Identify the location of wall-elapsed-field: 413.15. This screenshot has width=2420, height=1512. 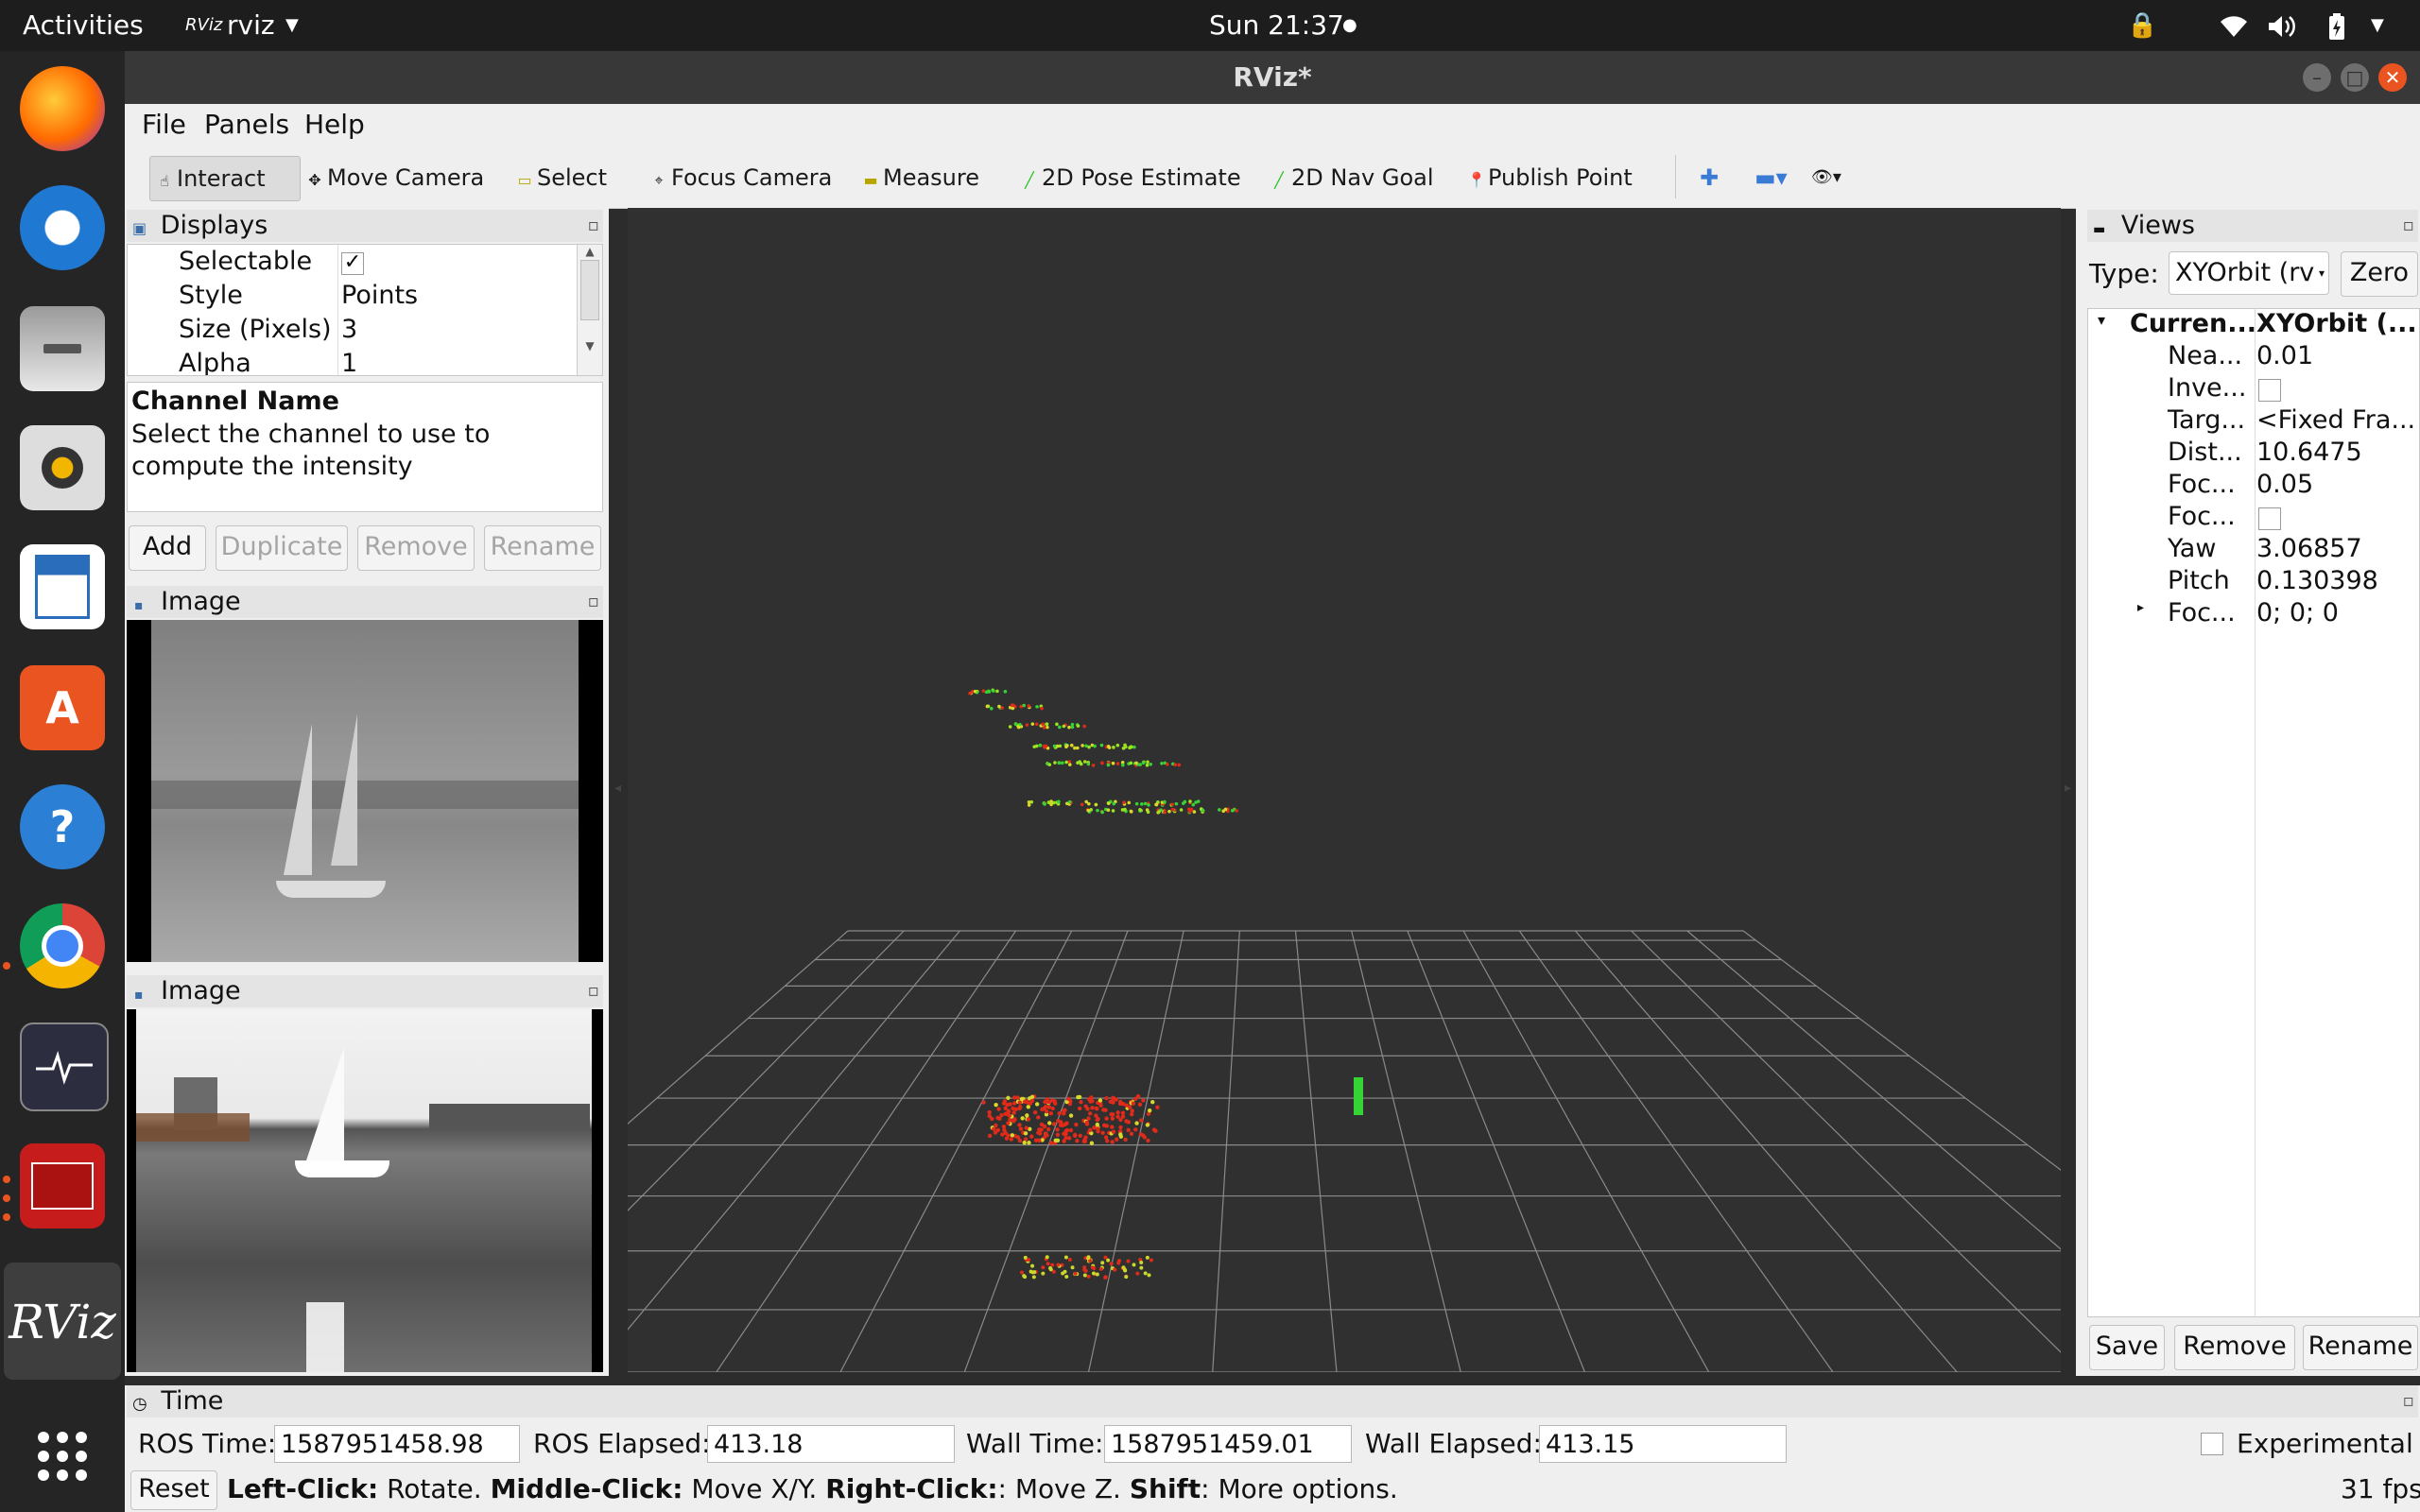
(1663, 1444).